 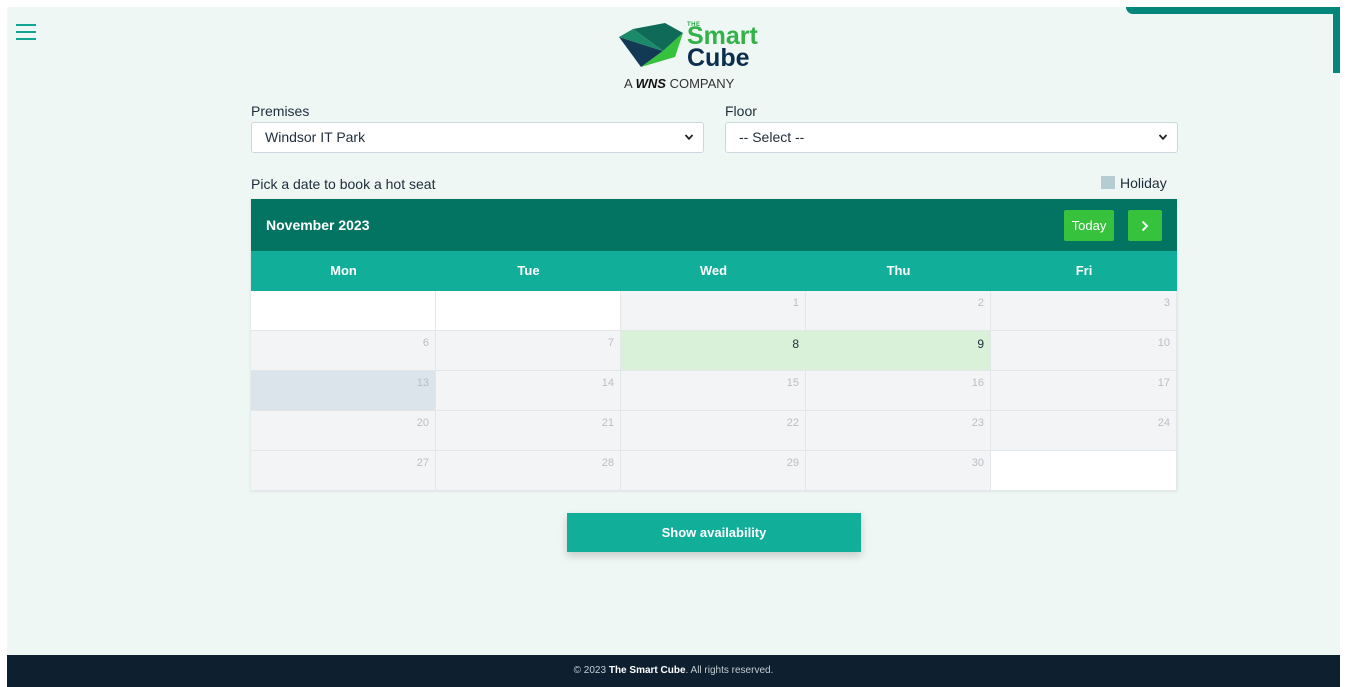 What do you see at coordinates (713, 431) in the screenshot?
I see `calendar-day-22: 22` at bounding box center [713, 431].